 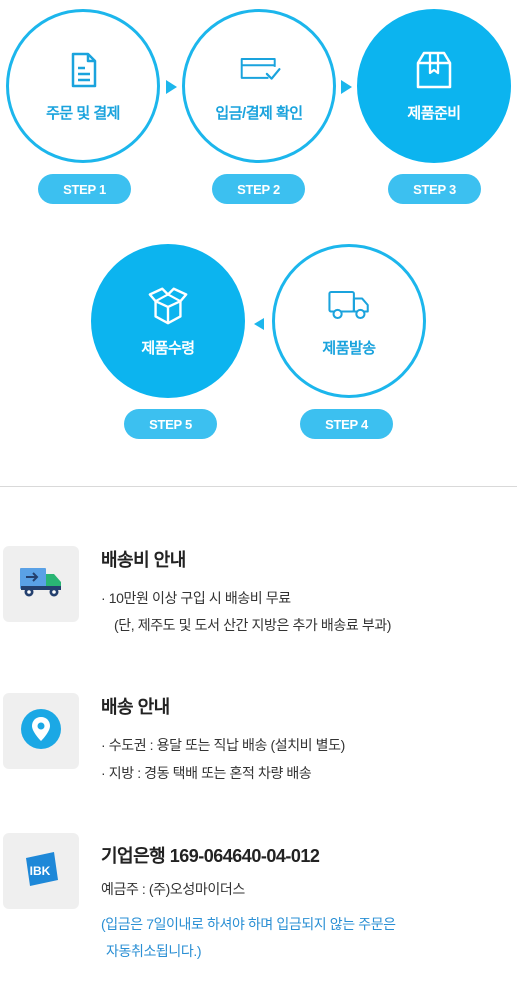 I want to click on delivery-line-2: · 지방 : 경동 택배 또는 혼적 차량 배송, so click(x=206, y=773).